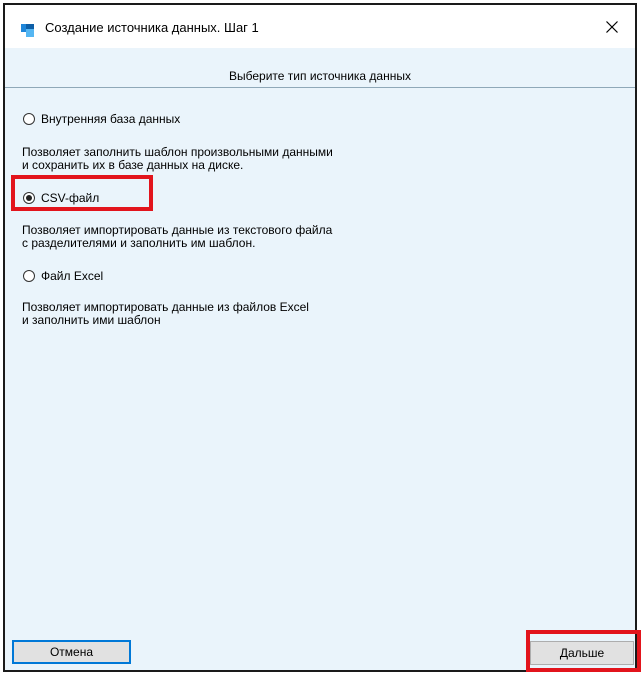 Image resolution: width=642 pixels, height=677 pixels. What do you see at coordinates (139, 243) in the screenshot?
I see `description-line: с разделителями и заполнить им шаблон.` at bounding box center [139, 243].